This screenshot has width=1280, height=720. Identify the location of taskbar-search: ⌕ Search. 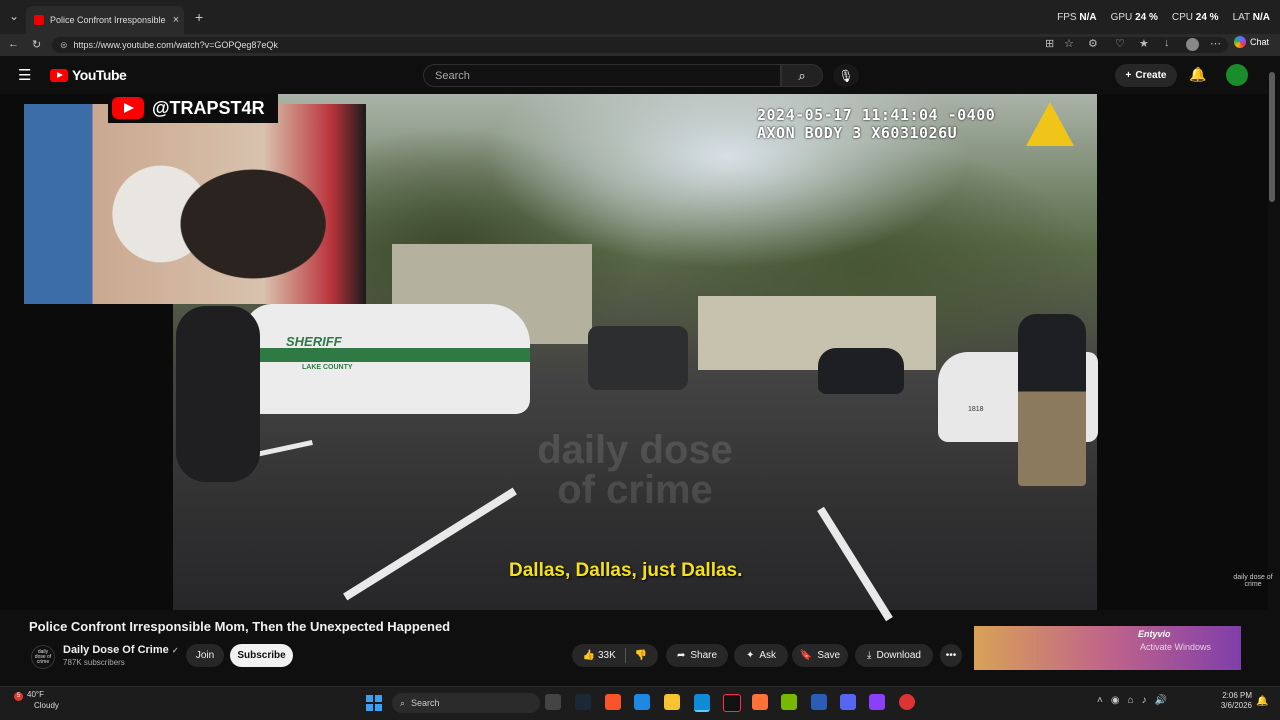
(466, 703).